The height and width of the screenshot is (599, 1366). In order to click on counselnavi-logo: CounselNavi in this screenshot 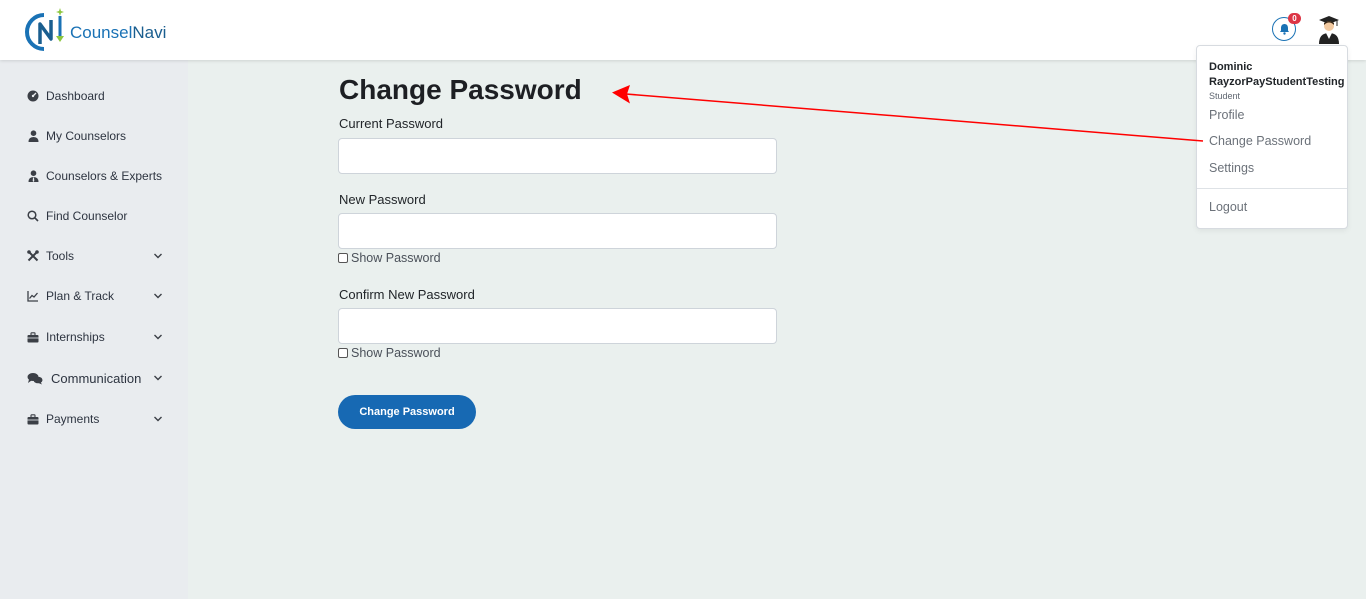, I will do `click(92, 30)`.